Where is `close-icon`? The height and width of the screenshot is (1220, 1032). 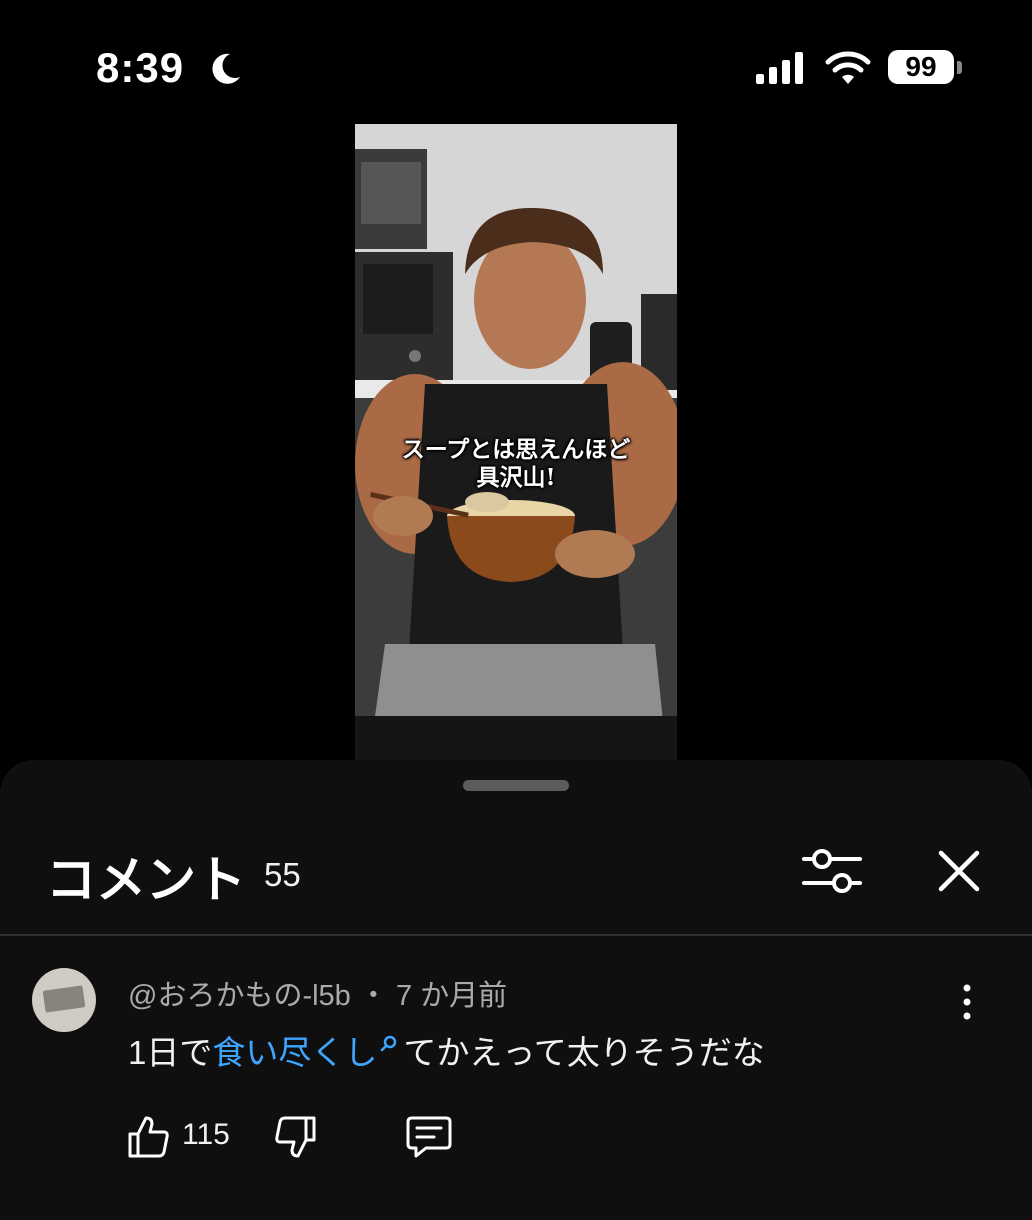
close-icon is located at coordinates (959, 871).